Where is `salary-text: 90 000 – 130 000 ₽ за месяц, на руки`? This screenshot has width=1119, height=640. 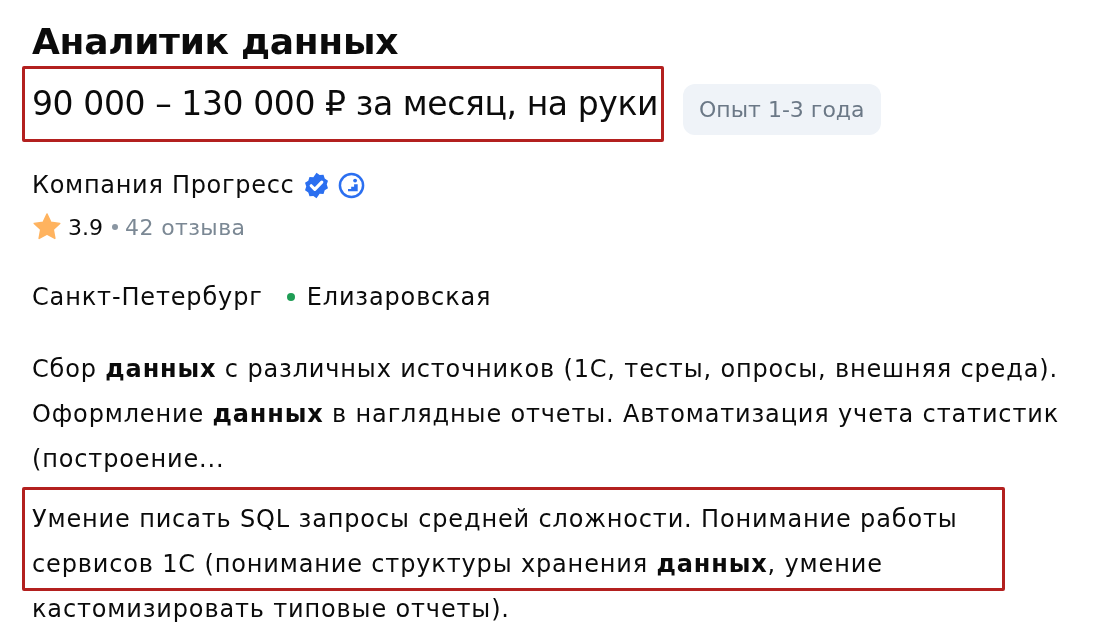 salary-text: 90 000 – 130 000 ₽ за месяц, на руки is located at coordinates (345, 104).